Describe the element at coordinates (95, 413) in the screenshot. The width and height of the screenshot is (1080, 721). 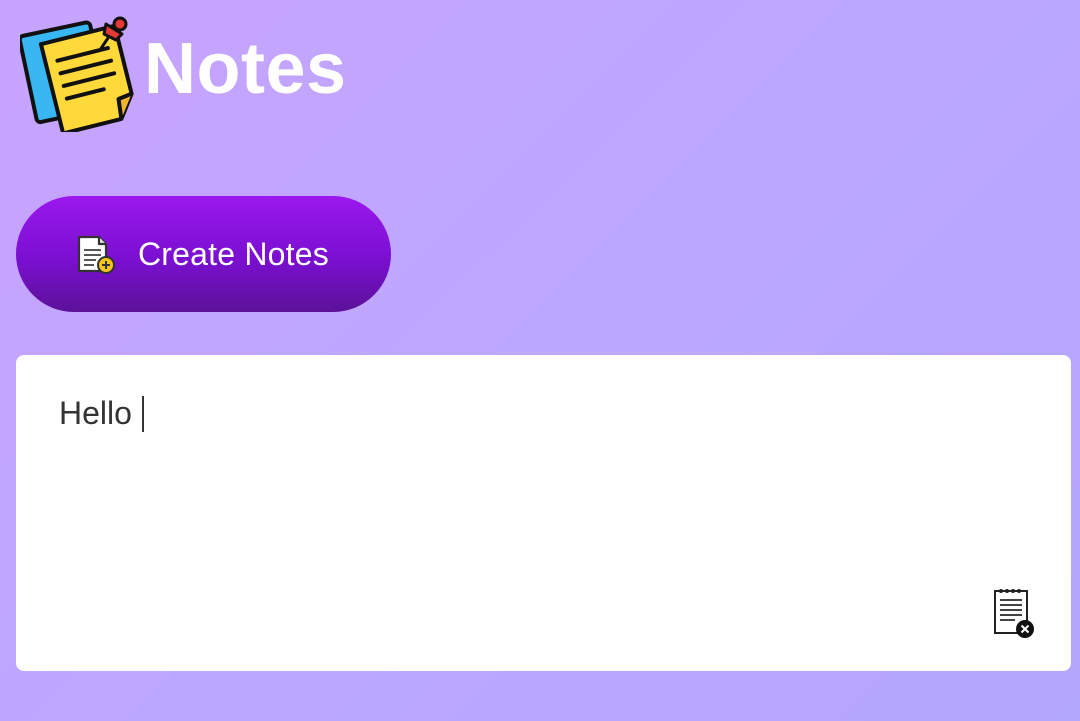
I see `note-text: Hello` at that location.